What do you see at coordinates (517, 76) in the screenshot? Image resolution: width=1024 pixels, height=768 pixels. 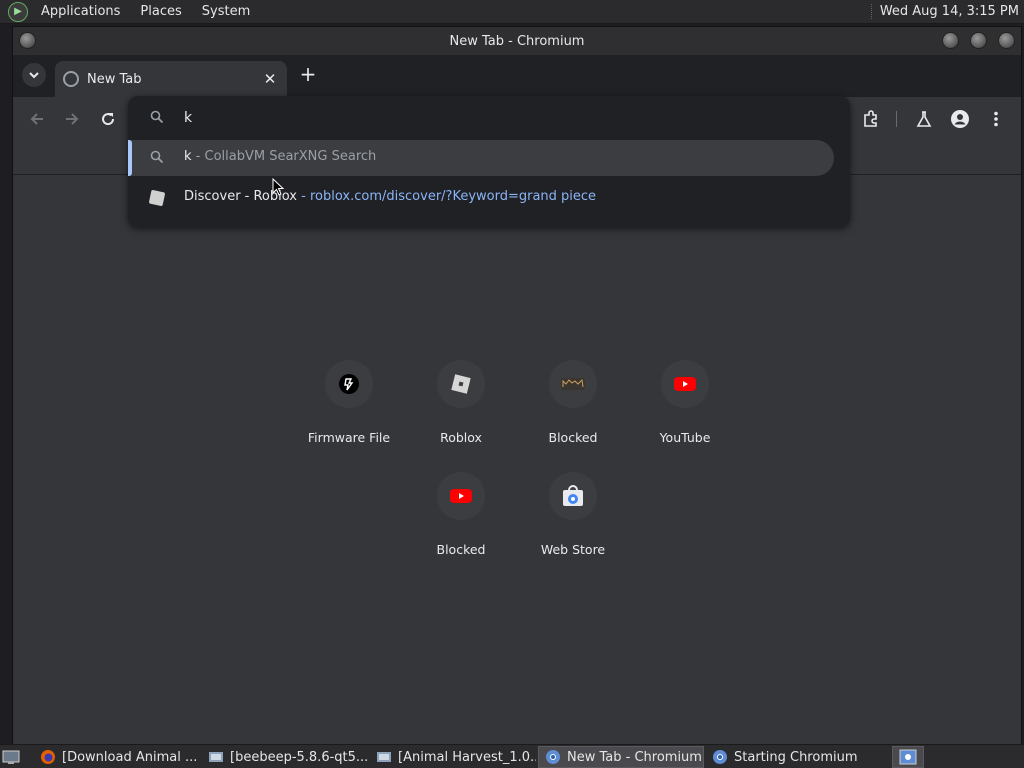 I see `tab-strip: New Tab ✕ +` at bounding box center [517, 76].